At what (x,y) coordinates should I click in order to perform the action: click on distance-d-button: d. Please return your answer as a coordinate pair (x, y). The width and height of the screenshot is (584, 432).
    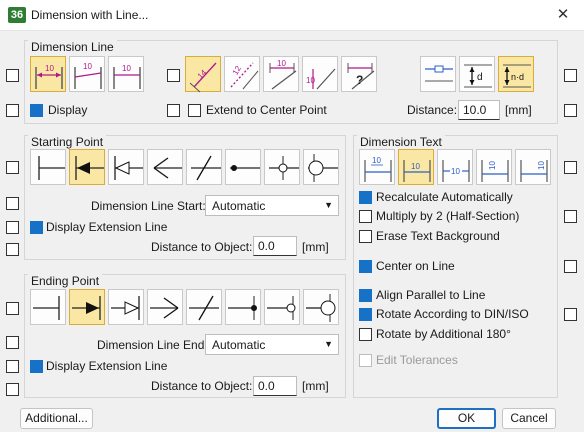
    Looking at the image, I should click on (477, 74).